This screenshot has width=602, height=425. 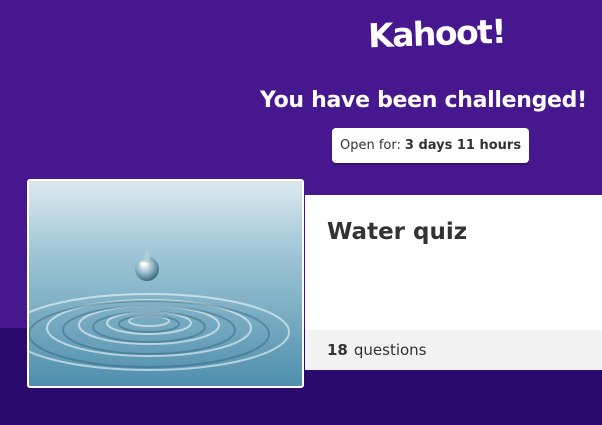 I want to click on question-count: 18, so click(x=337, y=350).